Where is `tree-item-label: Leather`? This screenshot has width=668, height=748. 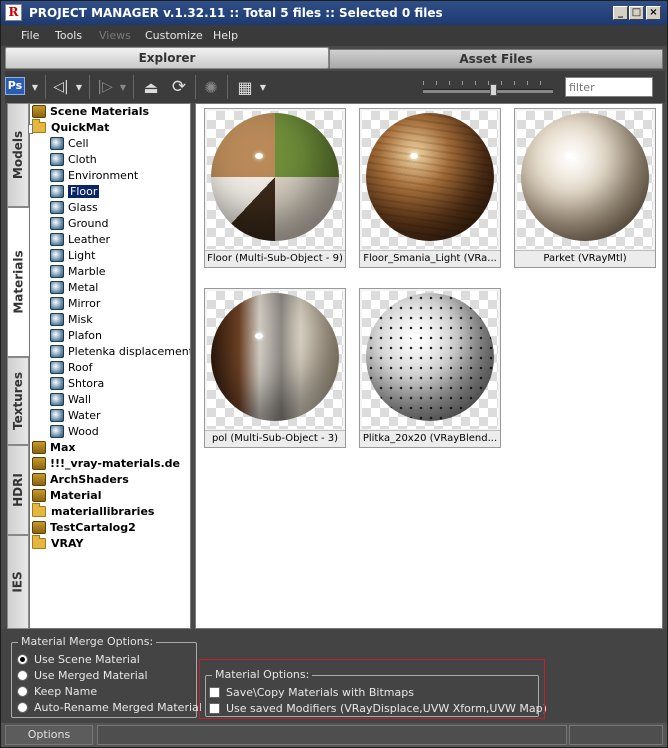
tree-item-label: Leather is located at coordinates (89, 239).